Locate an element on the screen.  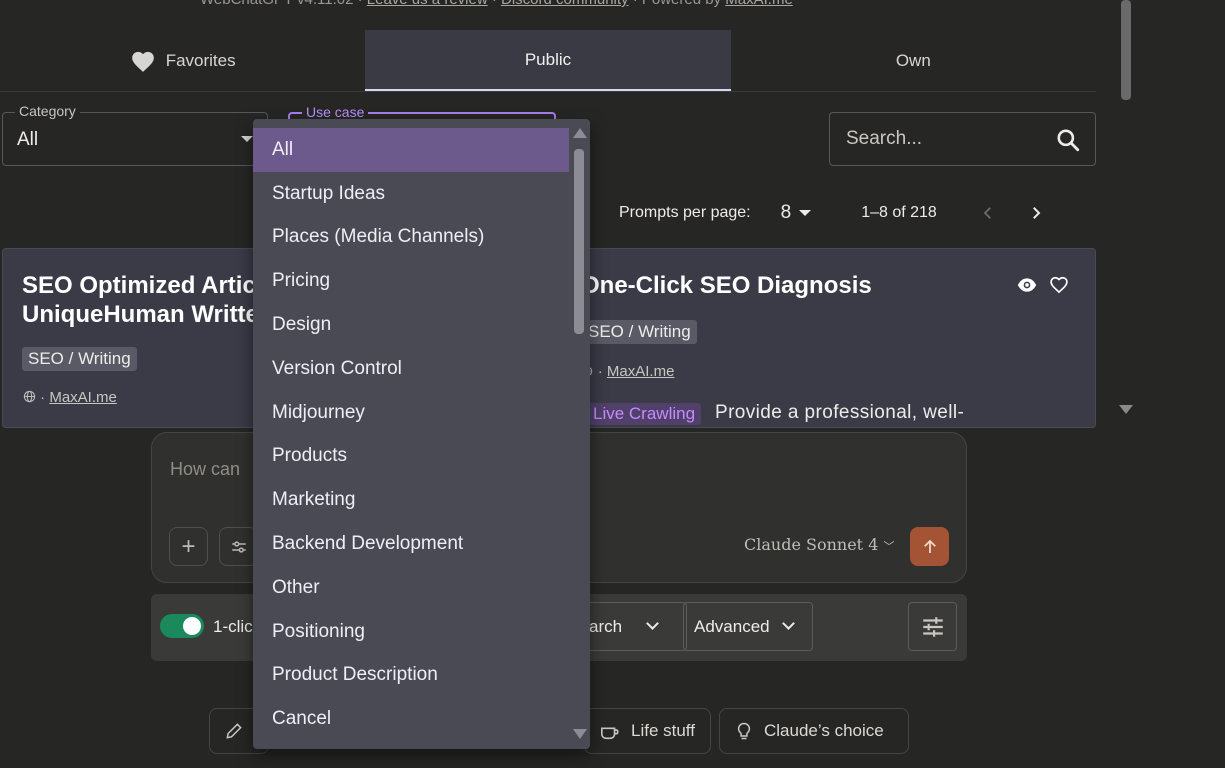
tab-favorites: Favorites is located at coordinates (182, 60).